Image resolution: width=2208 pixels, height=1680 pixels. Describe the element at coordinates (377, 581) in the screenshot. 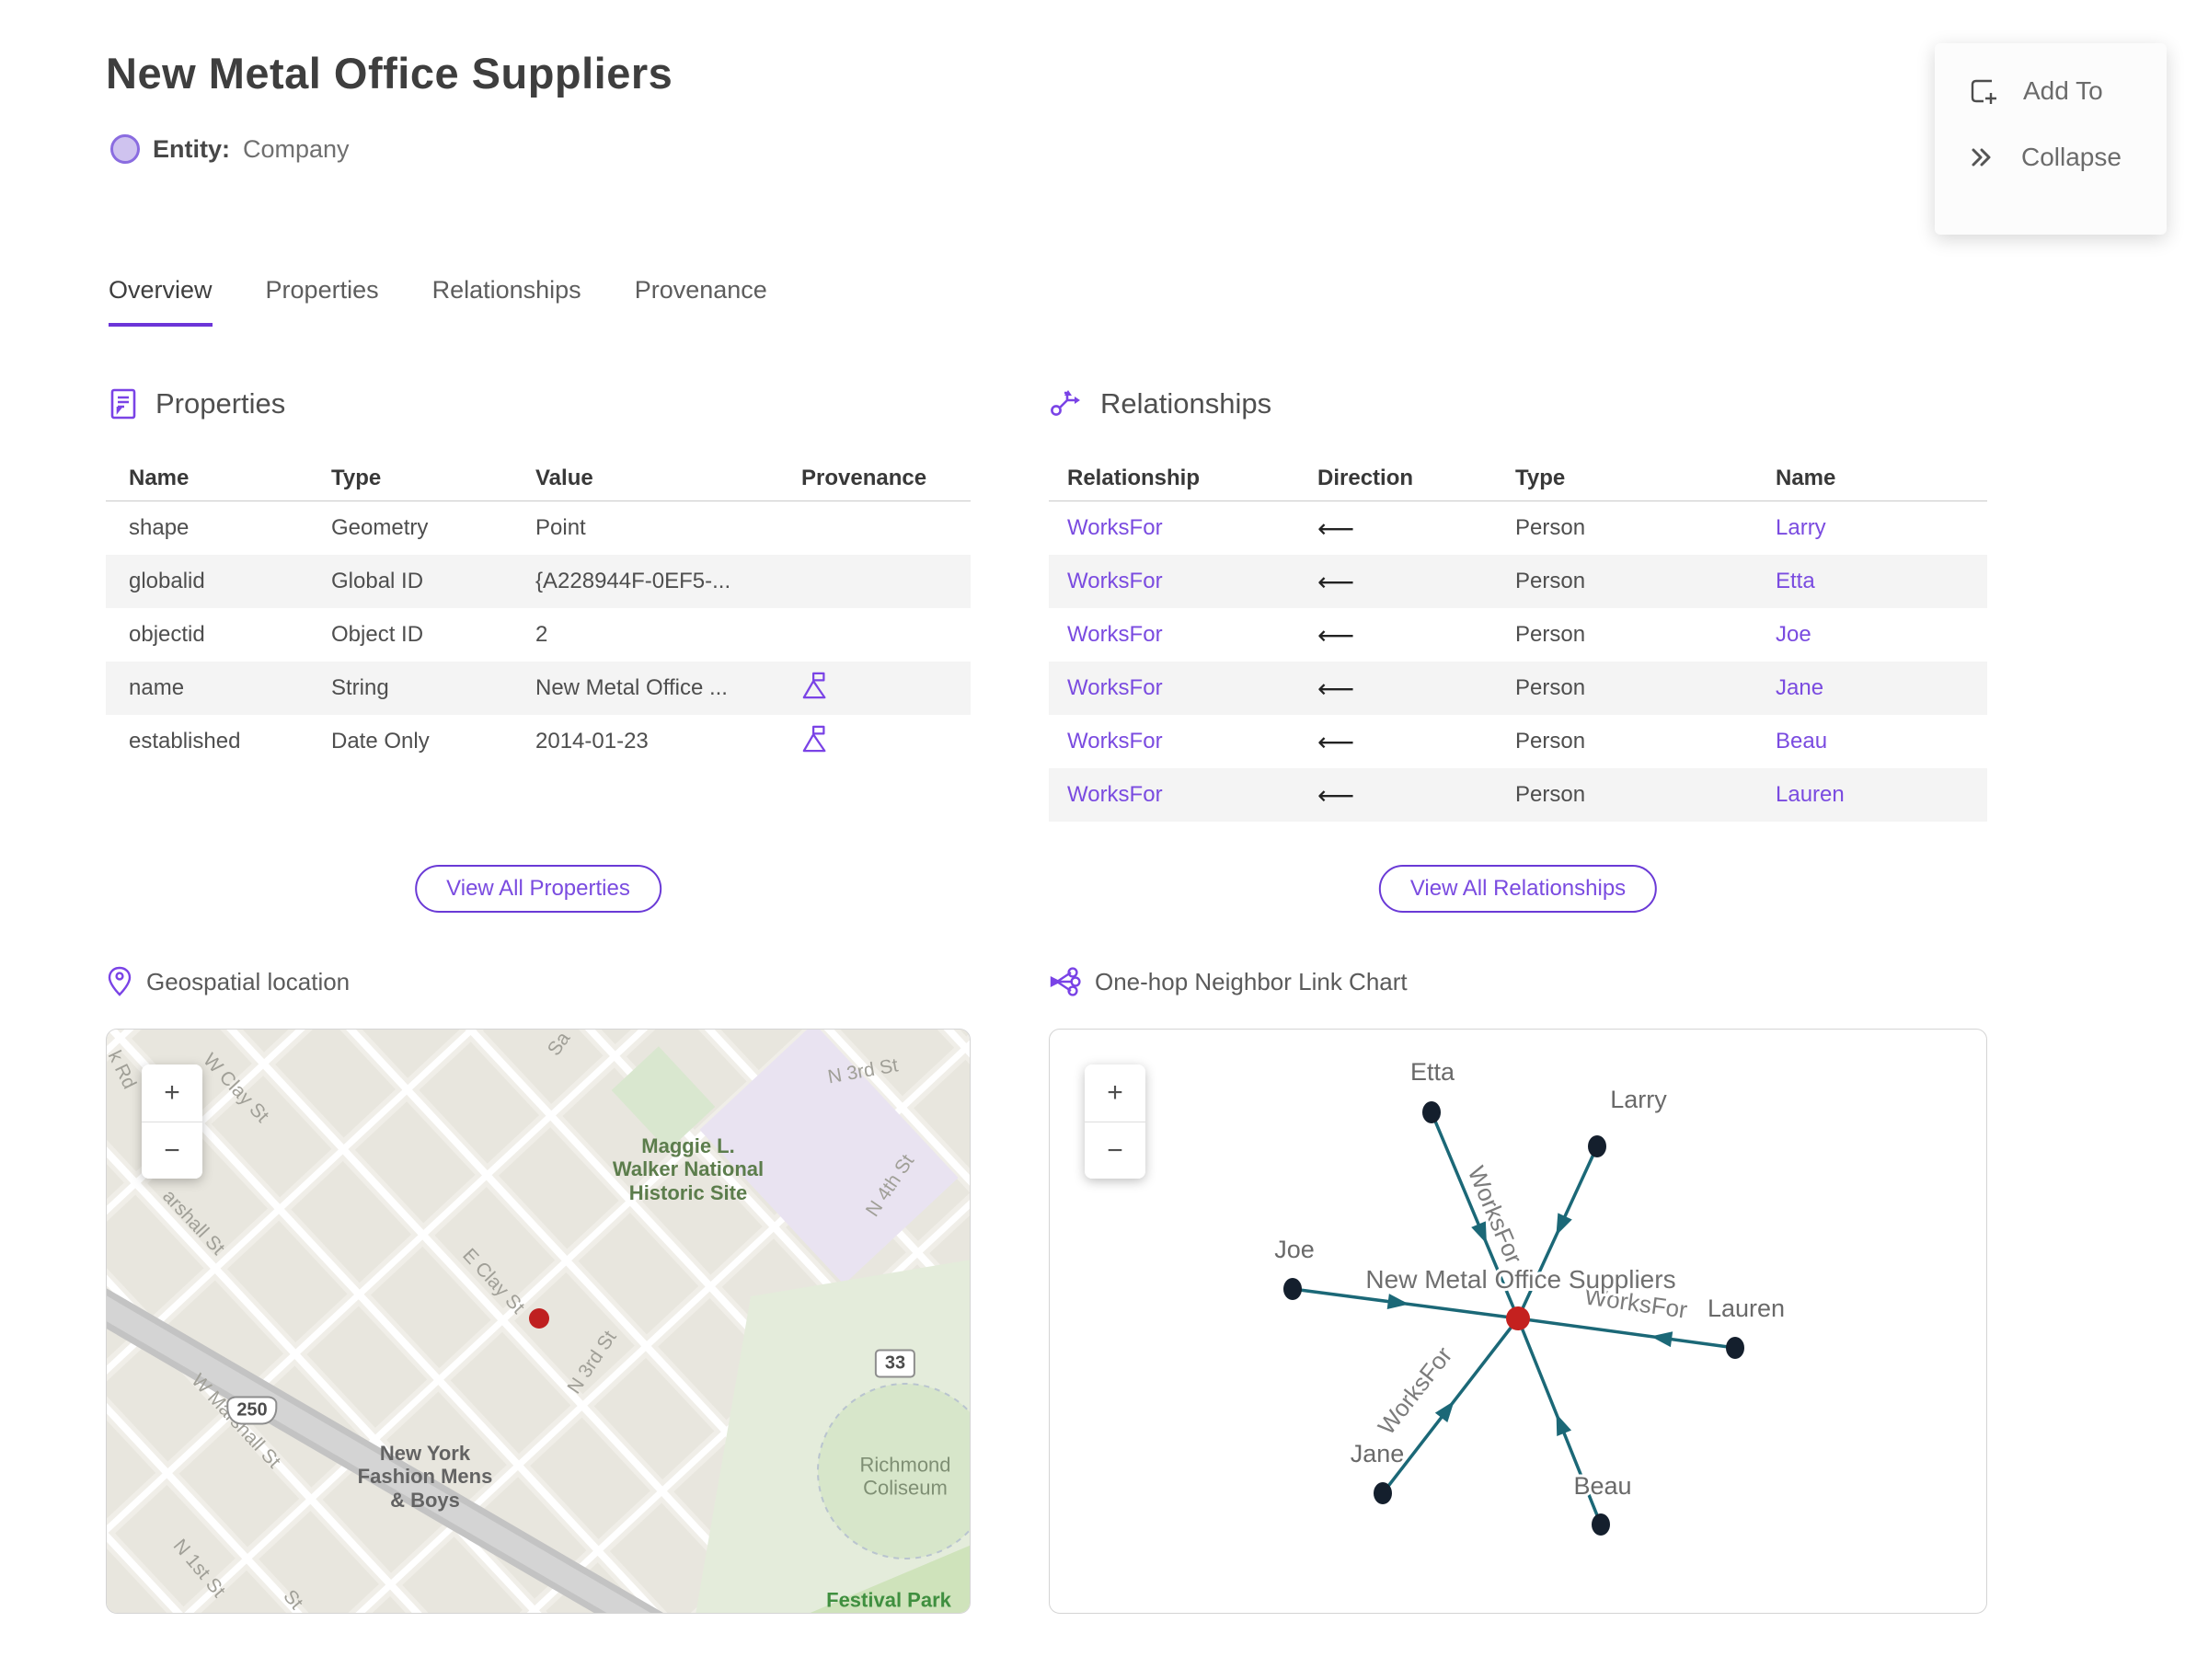

I see `cell-type: Global ID` at that location.